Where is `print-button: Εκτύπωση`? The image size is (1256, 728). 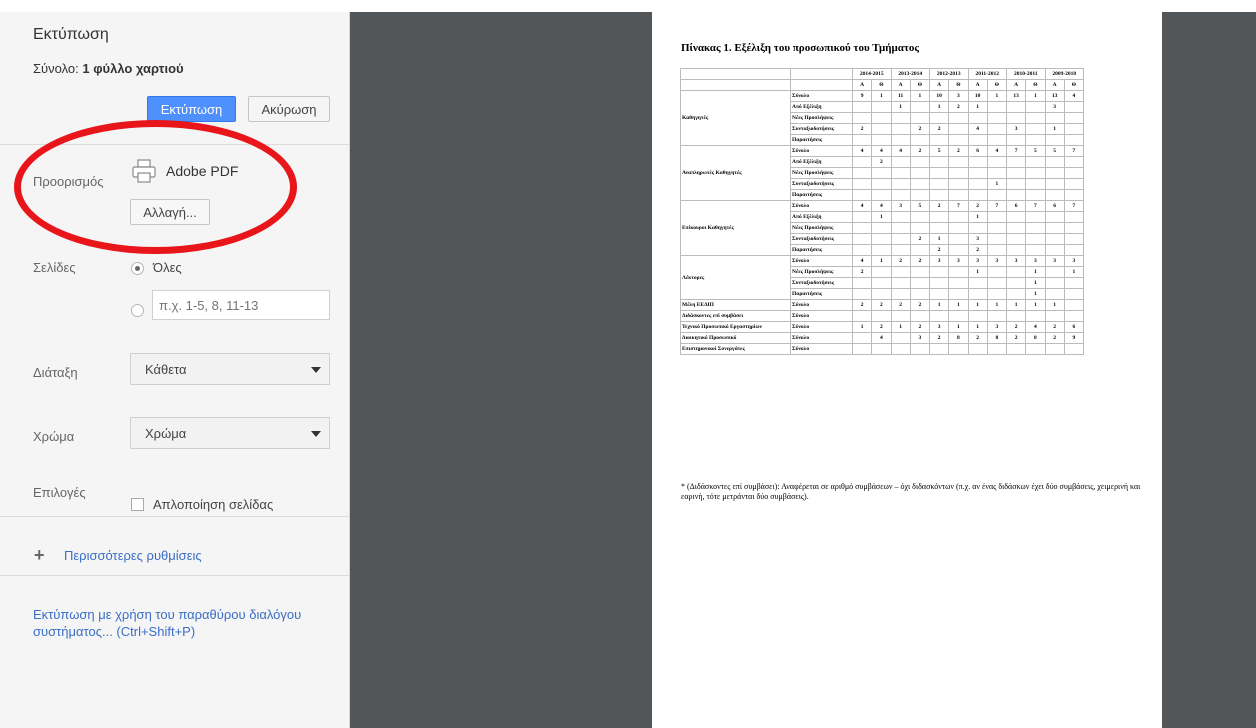 print-button: Εκτύπωση is located at coordinates (191, 109).